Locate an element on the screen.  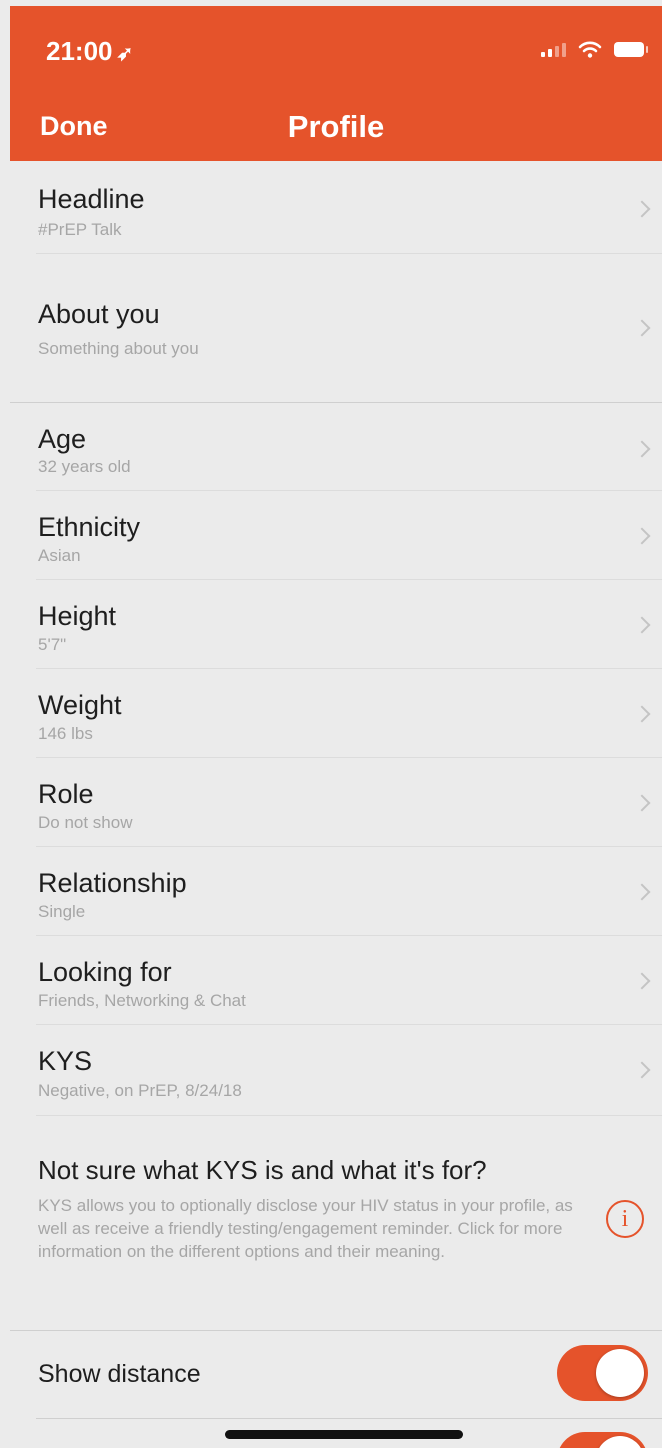
wifi-icon is located at coordinates (590, 49).